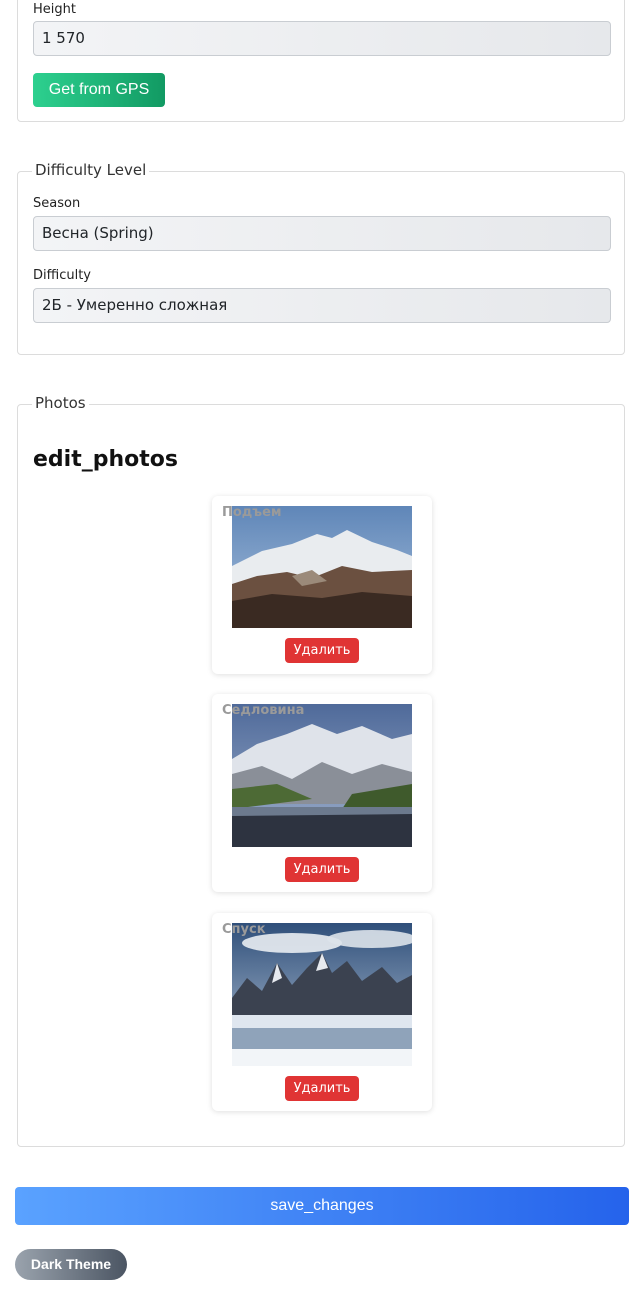 This screenshot has height=1296, width=641. What do you see at coordinates (71, 1264) in the screenshot?
I see `dark-theme-toggle: Dark Theme` at bounding box center [71, 1264].